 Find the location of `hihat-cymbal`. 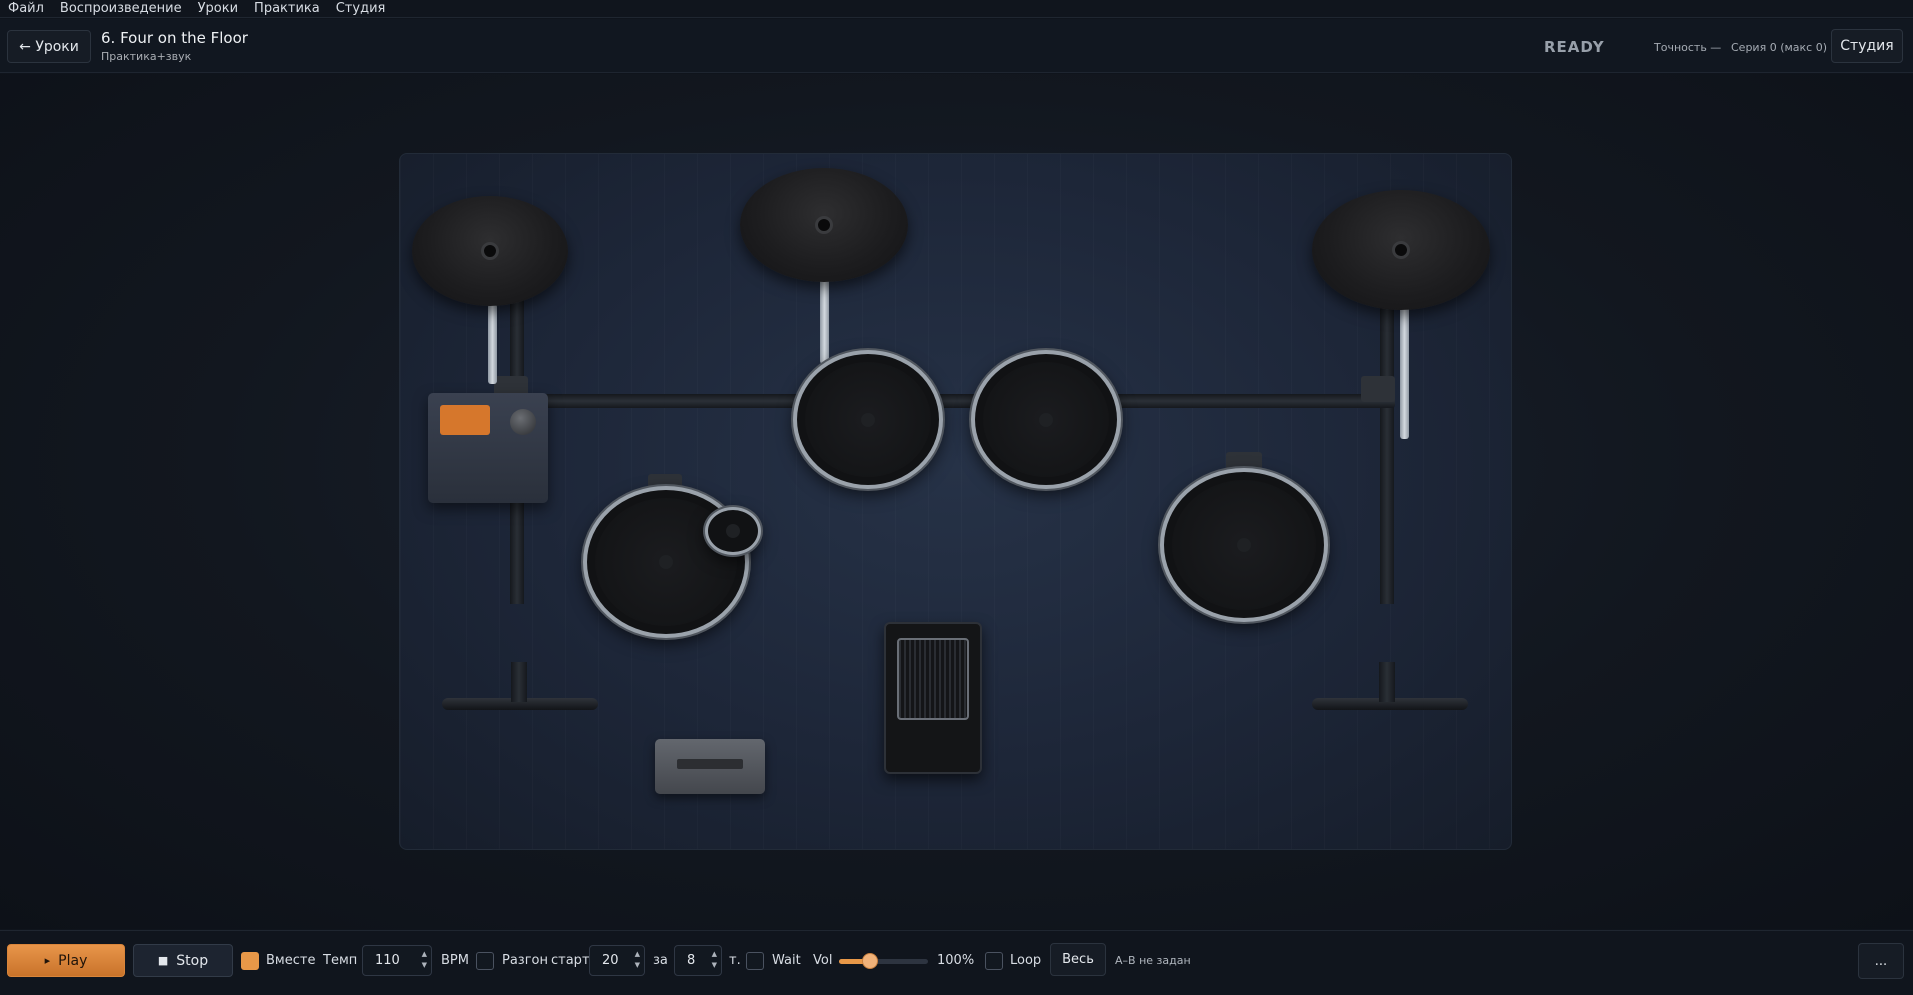

hihat-cymbal is located at coordinates (1401, 250).